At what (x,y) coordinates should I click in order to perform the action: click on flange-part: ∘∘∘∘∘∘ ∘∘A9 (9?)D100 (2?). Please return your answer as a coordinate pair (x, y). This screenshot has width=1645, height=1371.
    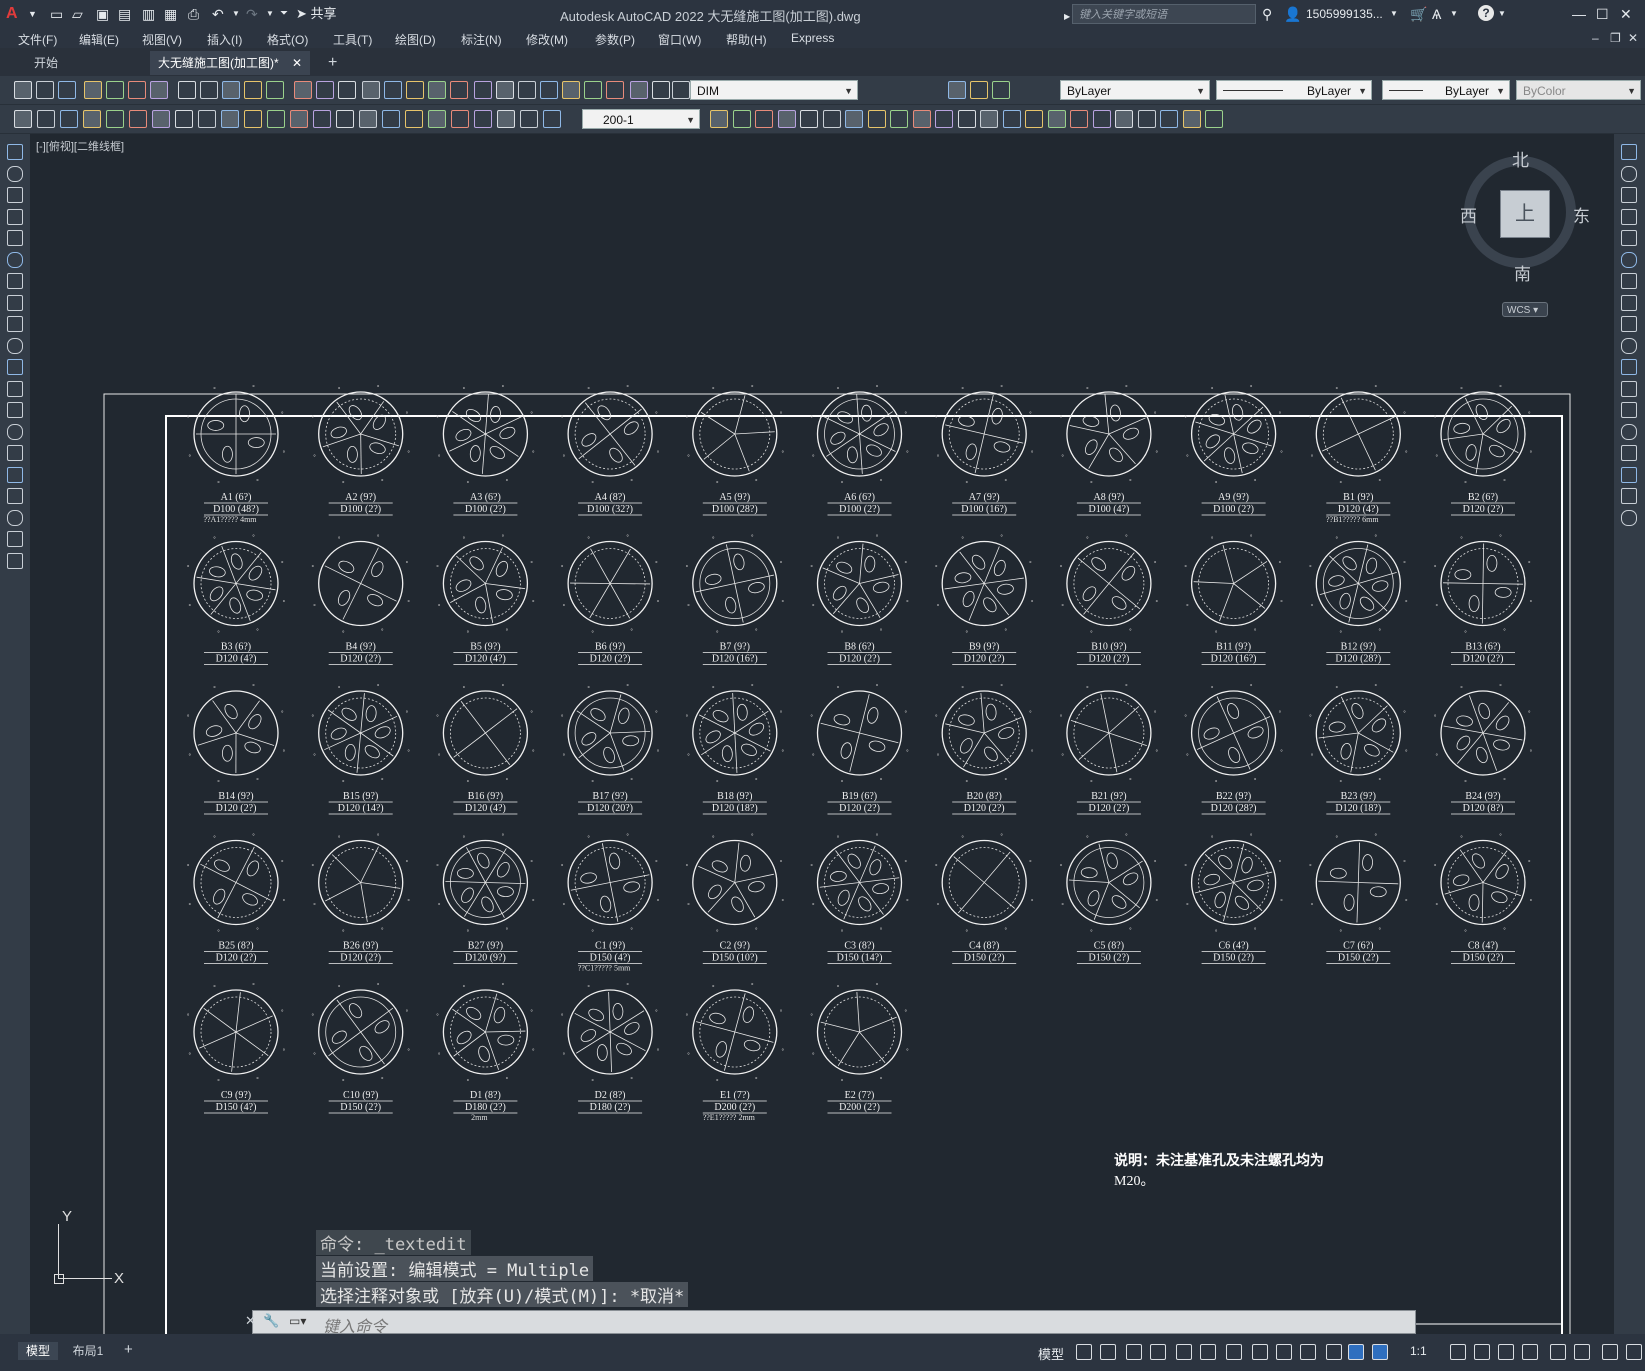
    Looking at the image, I should click on (1234, 450).